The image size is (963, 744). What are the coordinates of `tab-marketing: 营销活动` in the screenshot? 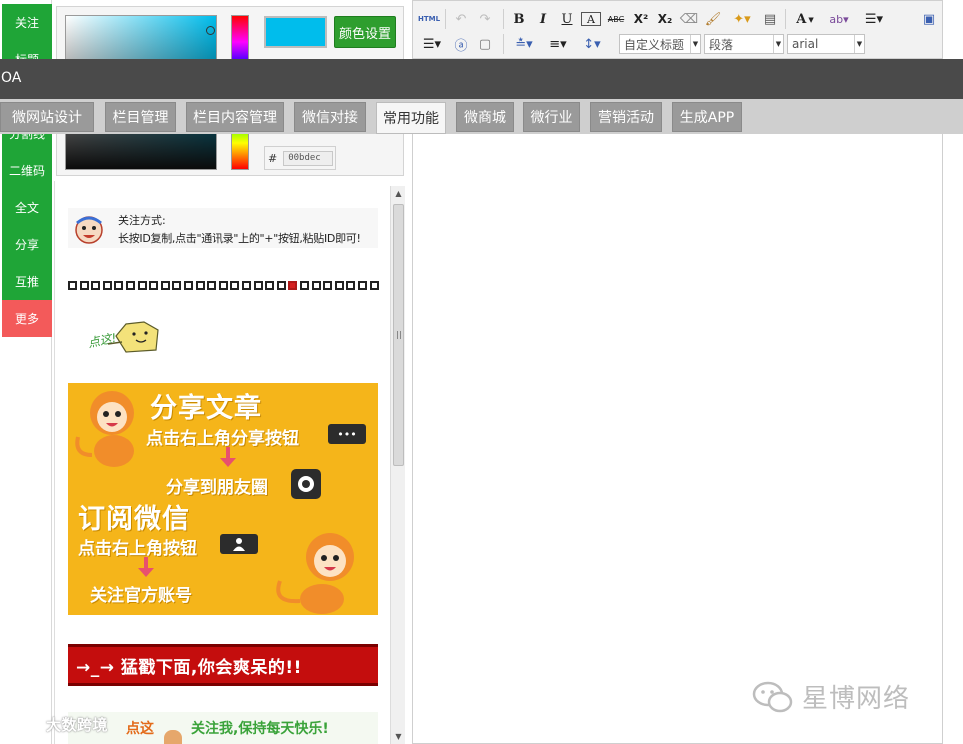 It's located at (626, 117).